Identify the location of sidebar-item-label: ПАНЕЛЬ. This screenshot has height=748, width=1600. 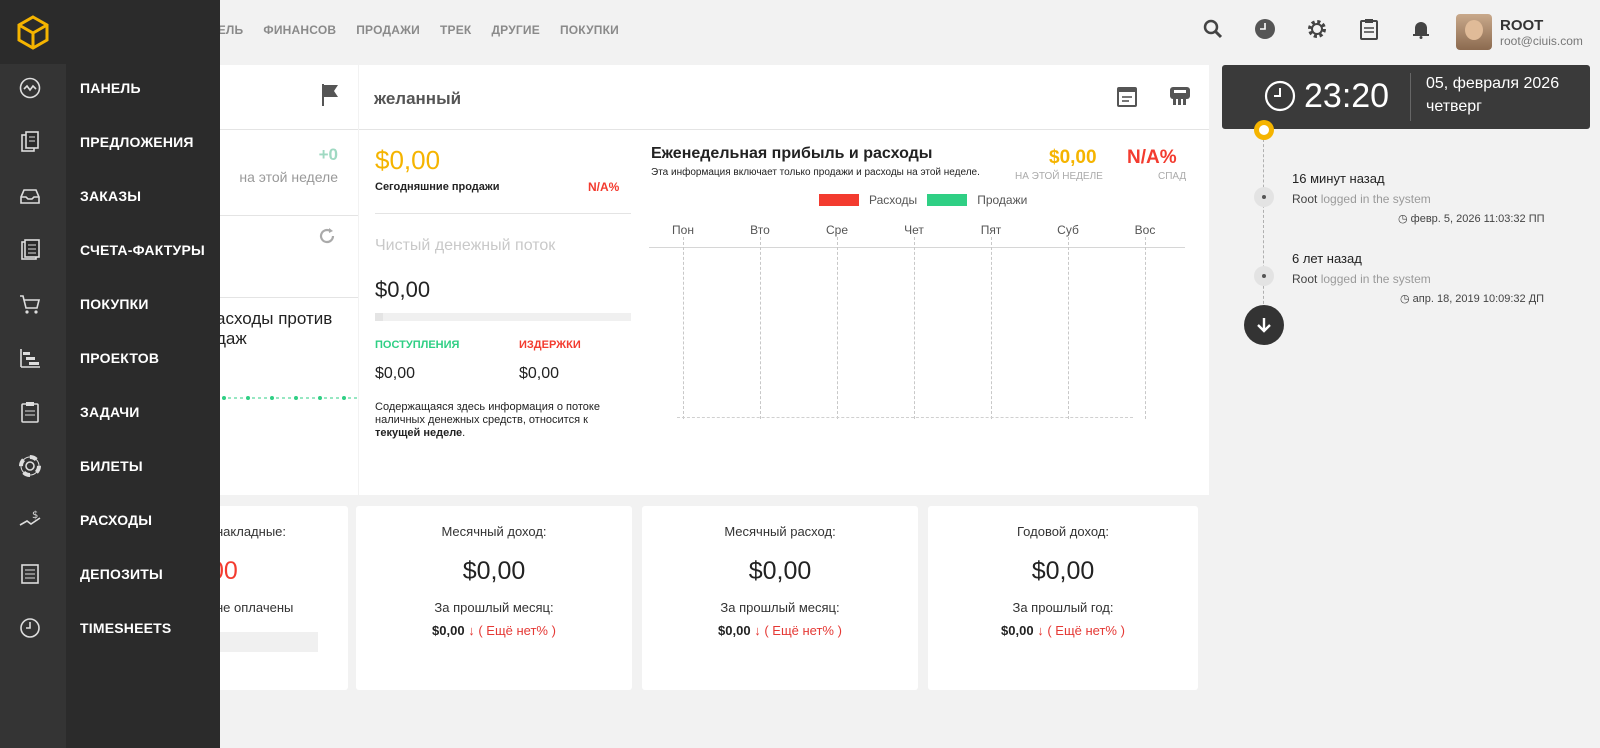
(110, 88).